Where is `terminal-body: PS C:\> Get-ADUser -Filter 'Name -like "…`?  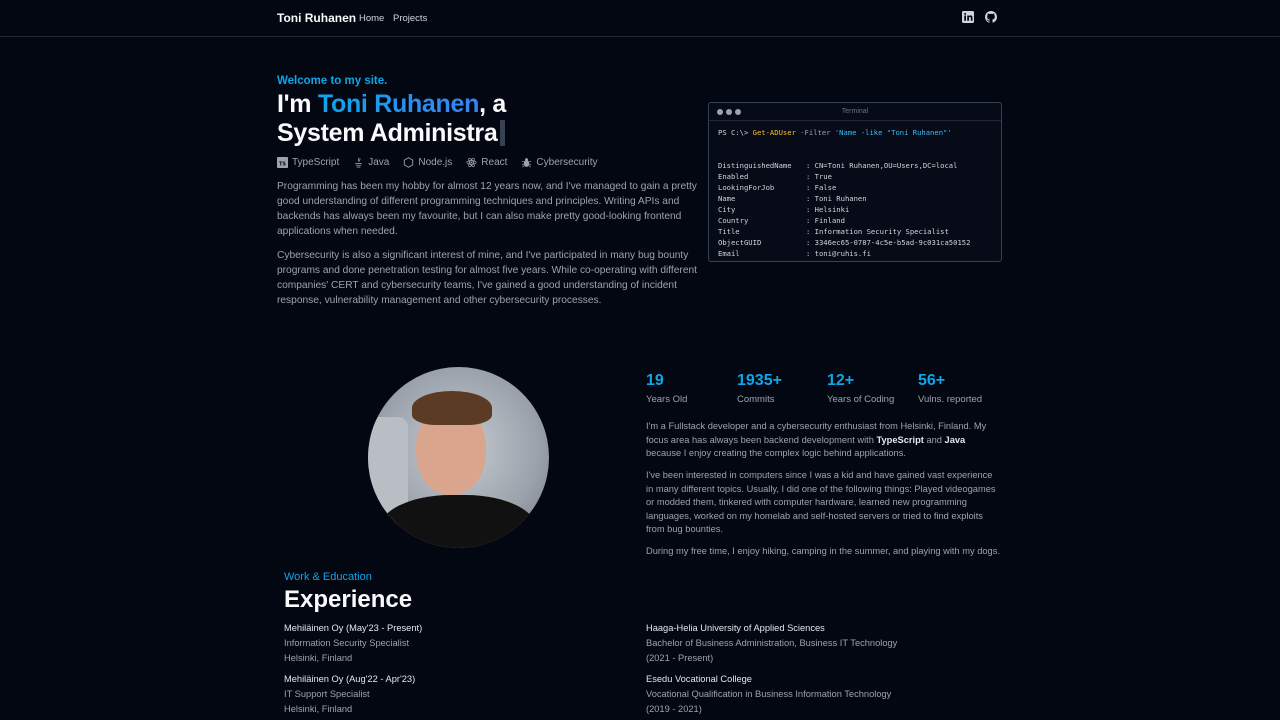 terminal-body: PS C:\> Get-ADUser -Filter 'Name -like "… is located at coordinates (855, 193).